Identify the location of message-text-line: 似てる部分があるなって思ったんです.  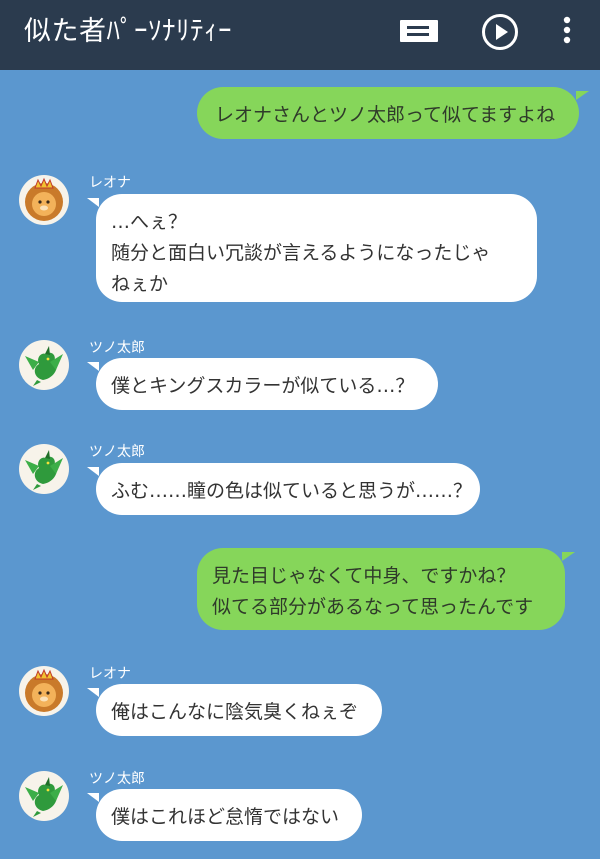
(373, 607).